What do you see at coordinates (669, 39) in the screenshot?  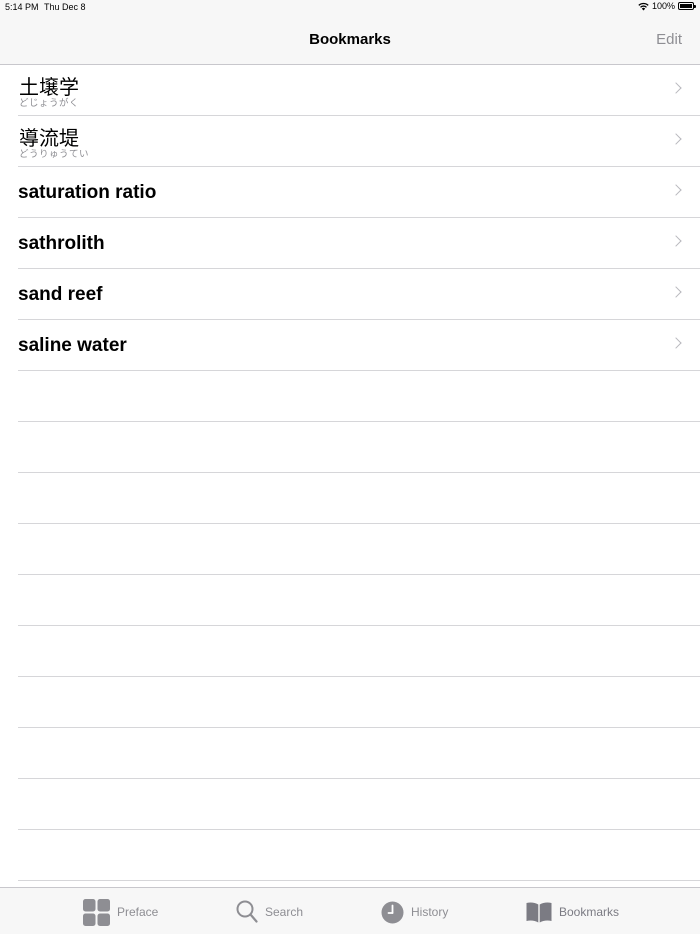 I see `edit-button: Edit` at bounding box center [669, 39].